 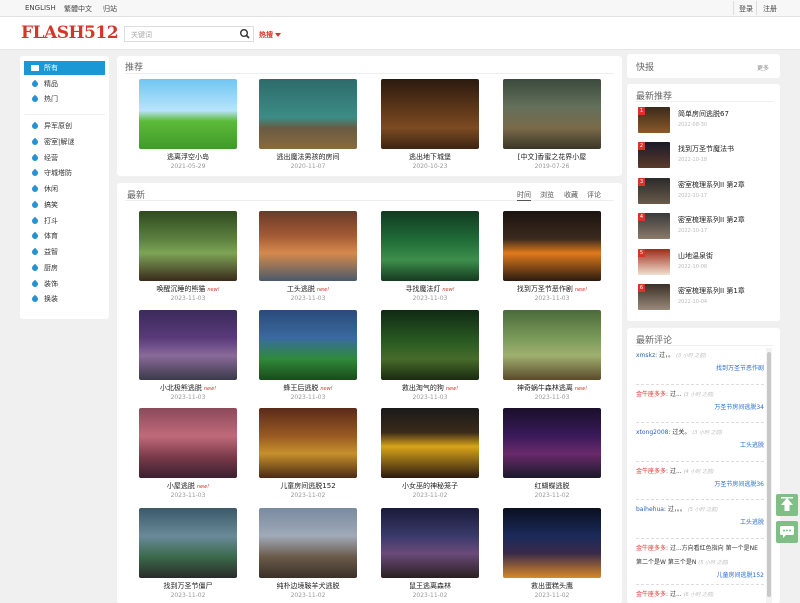 What do you see at coordinates (64, 99) in the screenshot?
I see `sidebar-item: 热门` at bounding box center [64, 99].